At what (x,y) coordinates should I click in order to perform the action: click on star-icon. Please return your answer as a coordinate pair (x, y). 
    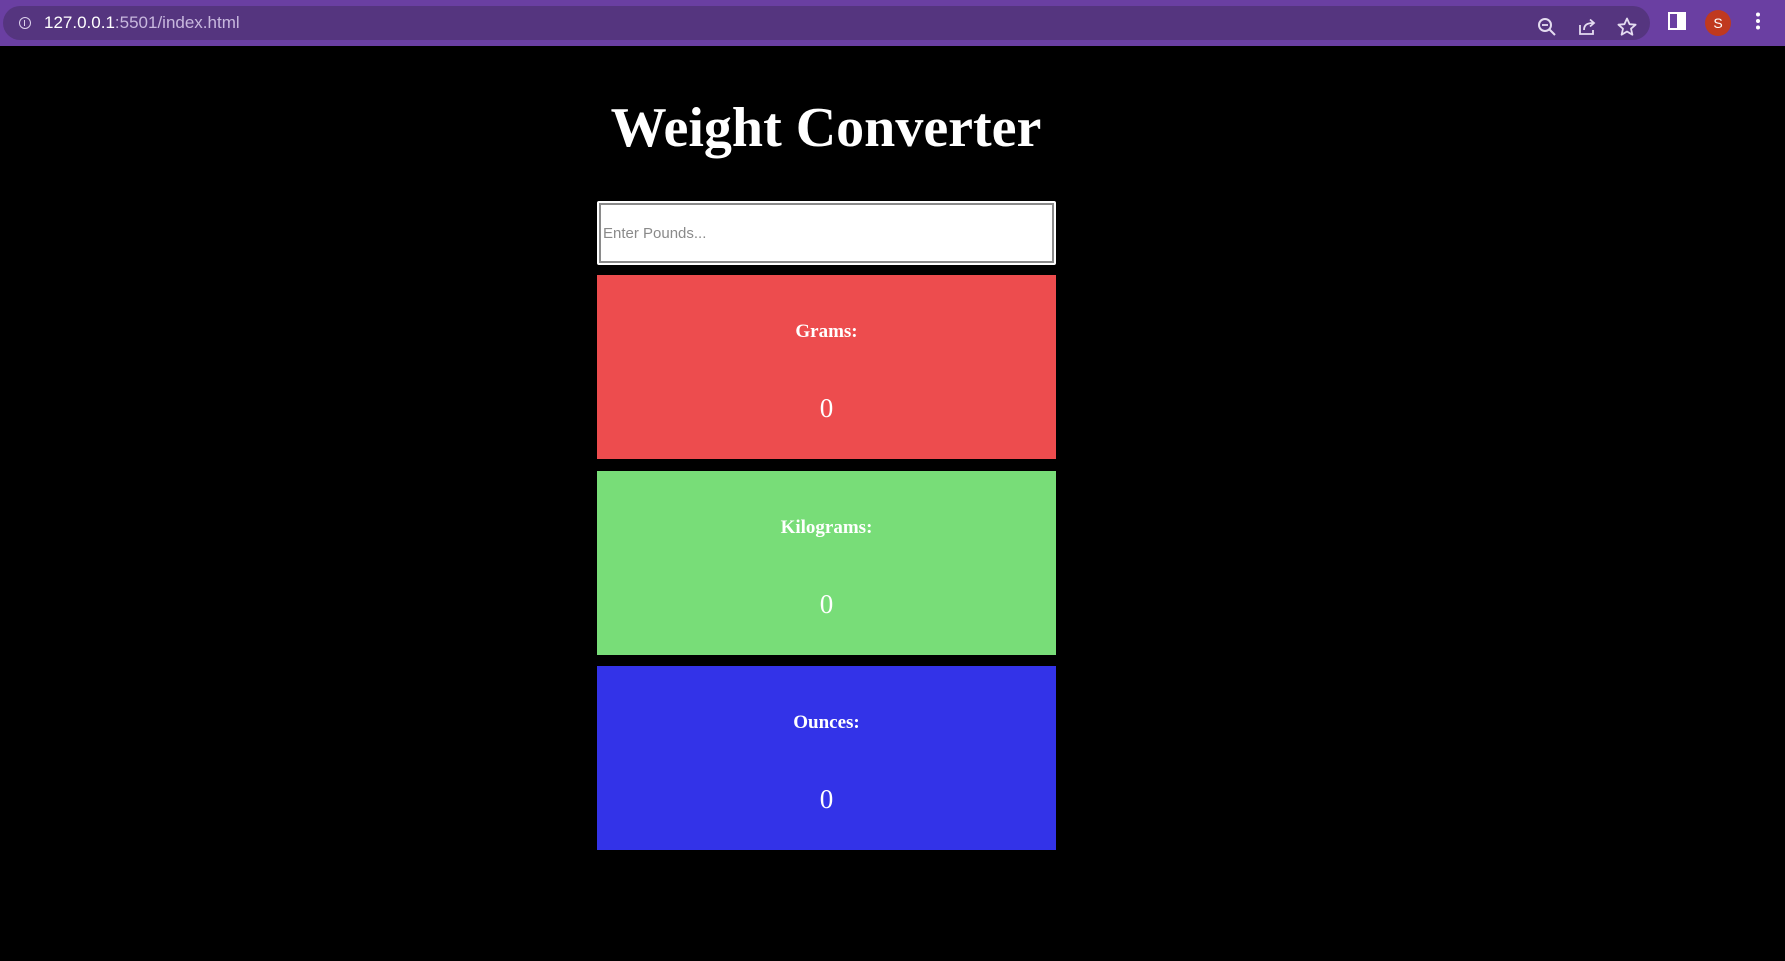
    Looking at the image, I should click on (1627, 27).